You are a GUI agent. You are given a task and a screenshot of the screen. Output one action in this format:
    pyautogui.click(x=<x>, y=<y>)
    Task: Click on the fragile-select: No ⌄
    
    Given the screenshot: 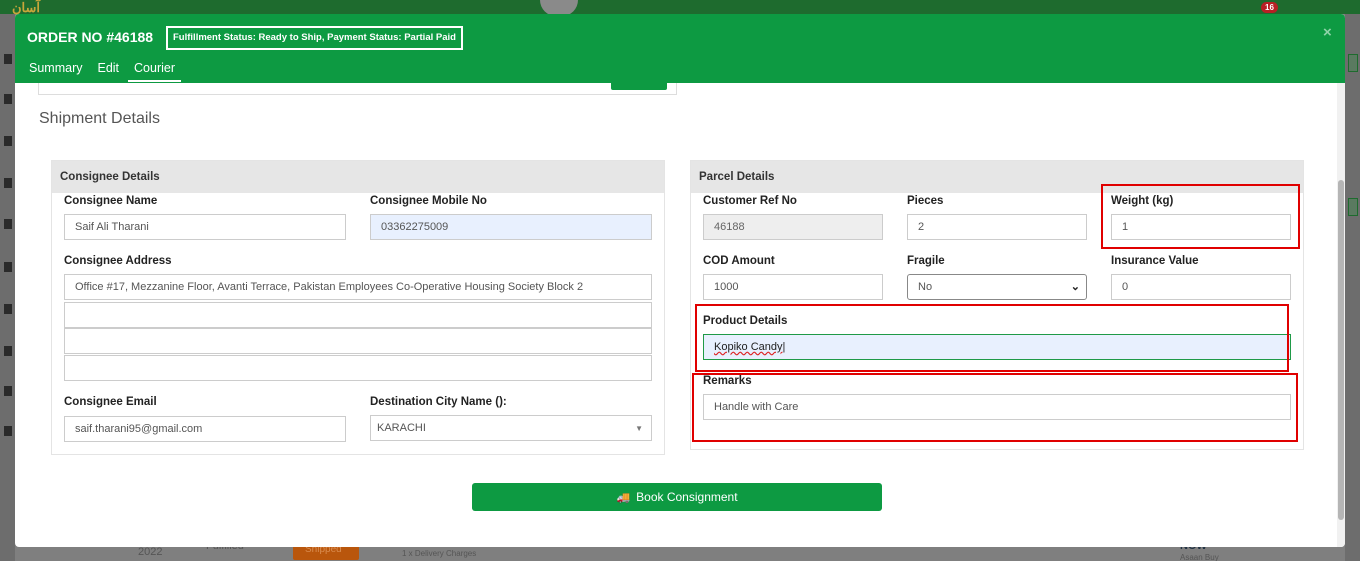 What is the action you would take?
    pyautogui.click(x=997, y=287)
    